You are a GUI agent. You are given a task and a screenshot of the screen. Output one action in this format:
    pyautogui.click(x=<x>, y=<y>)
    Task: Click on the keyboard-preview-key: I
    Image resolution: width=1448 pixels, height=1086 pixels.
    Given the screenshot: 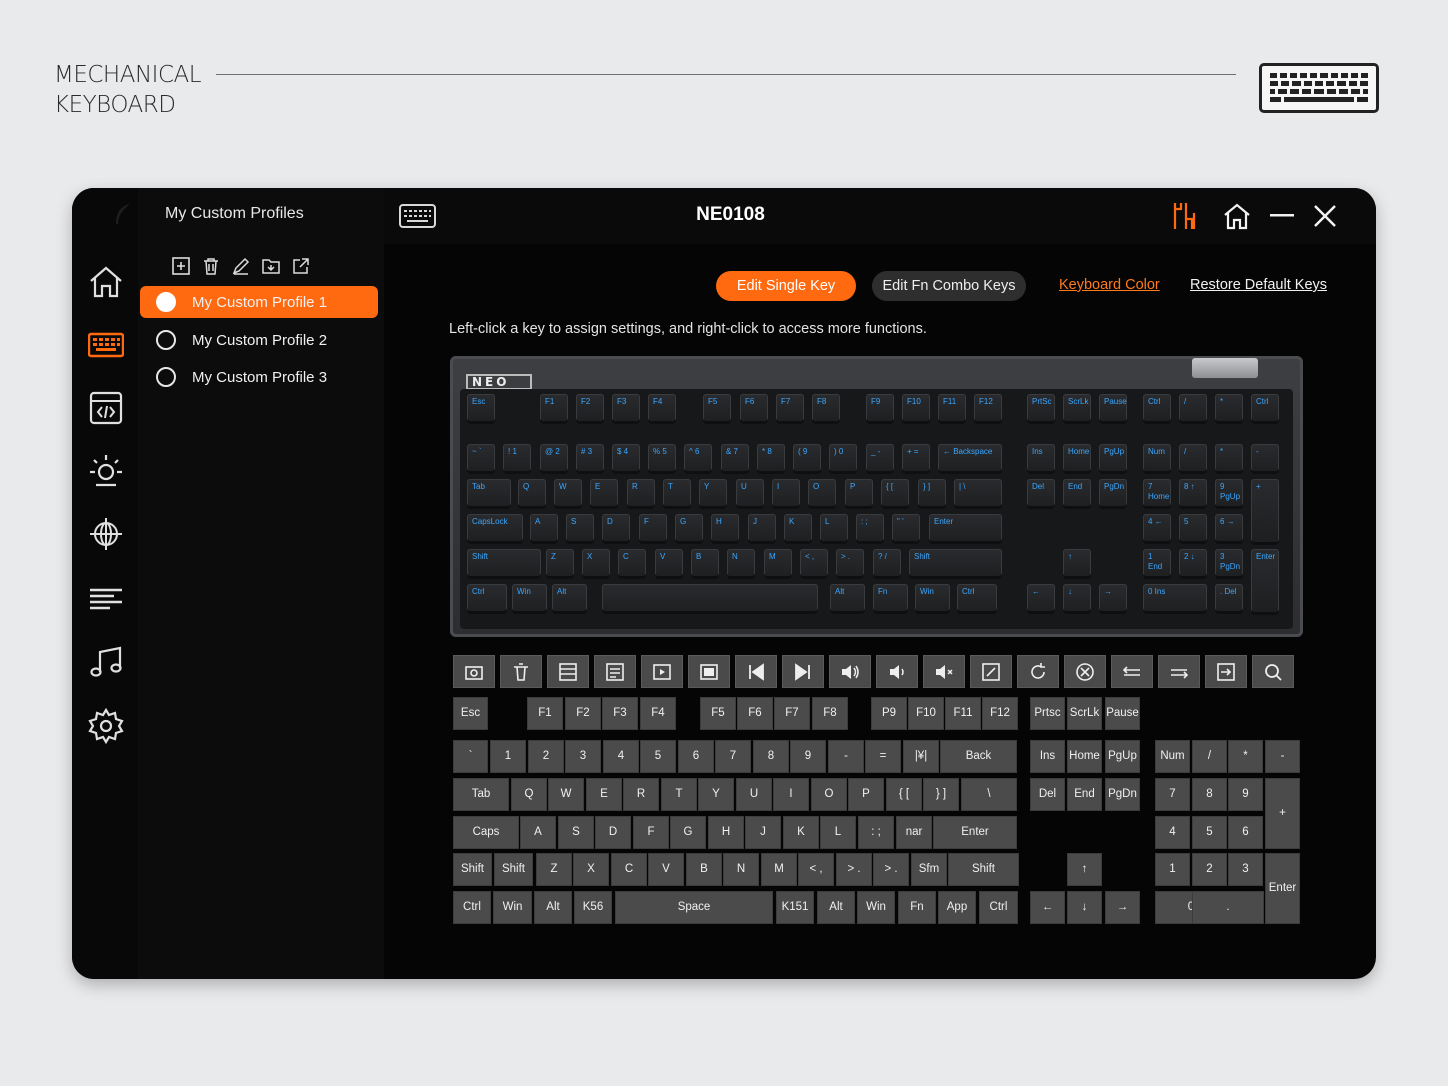 What is the action you would take?
    pyautogui.click(x=786, y=494)
    